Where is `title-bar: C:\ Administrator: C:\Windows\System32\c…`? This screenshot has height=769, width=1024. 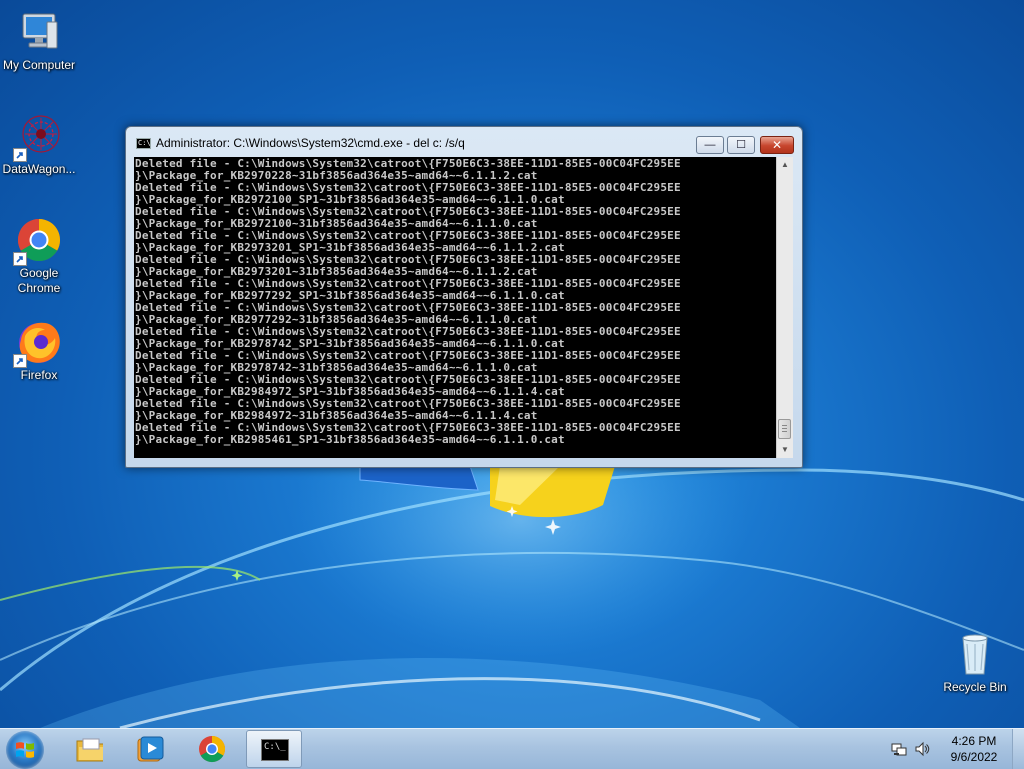 title-bar: C:\ Administrator: C:\Windows\System32\c… is located at coordinates (464, 142).